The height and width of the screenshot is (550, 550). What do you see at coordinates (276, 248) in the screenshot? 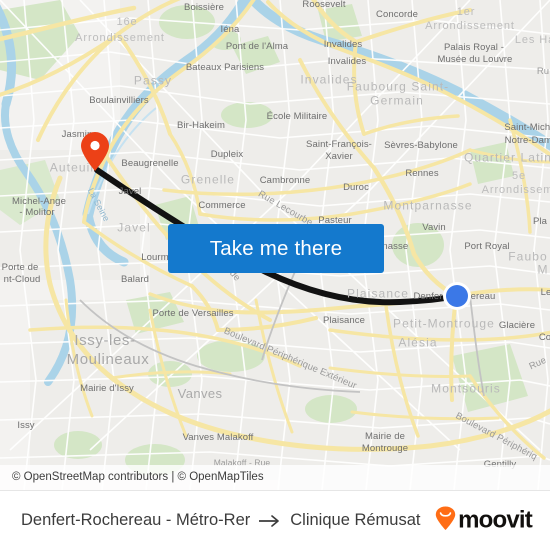
I see `take-me-there-button: Take me there` at bounding box center [276, 248].